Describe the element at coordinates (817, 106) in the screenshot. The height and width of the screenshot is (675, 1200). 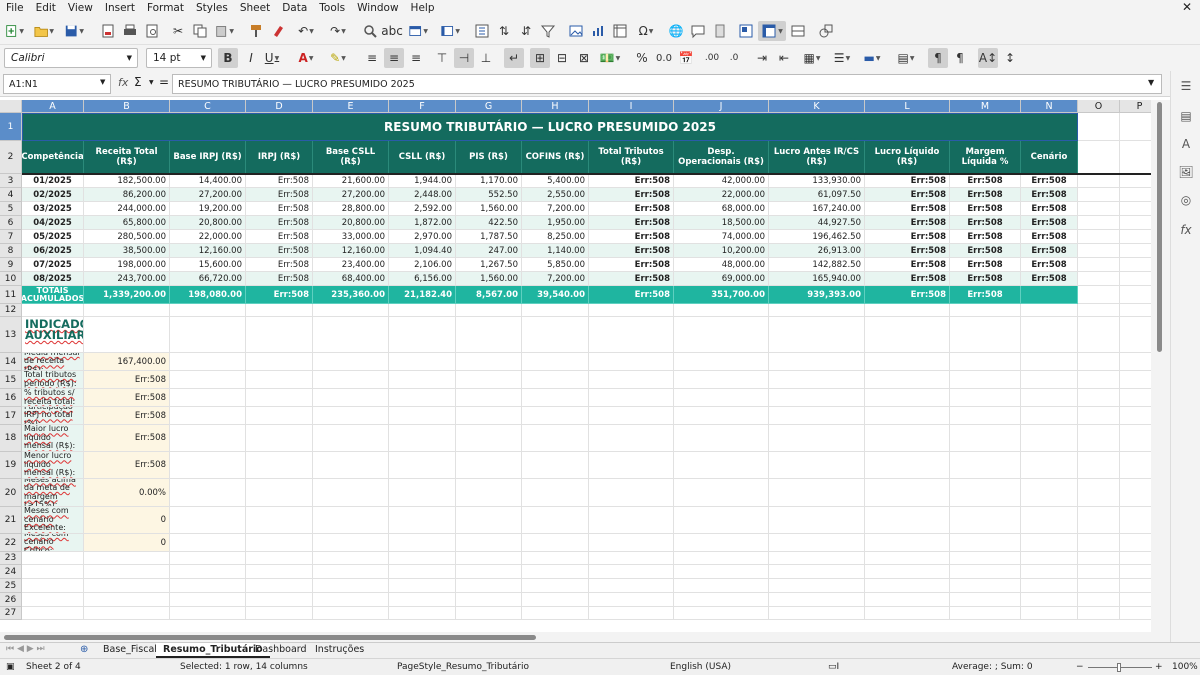
I see `column-header-k: K` at that location.